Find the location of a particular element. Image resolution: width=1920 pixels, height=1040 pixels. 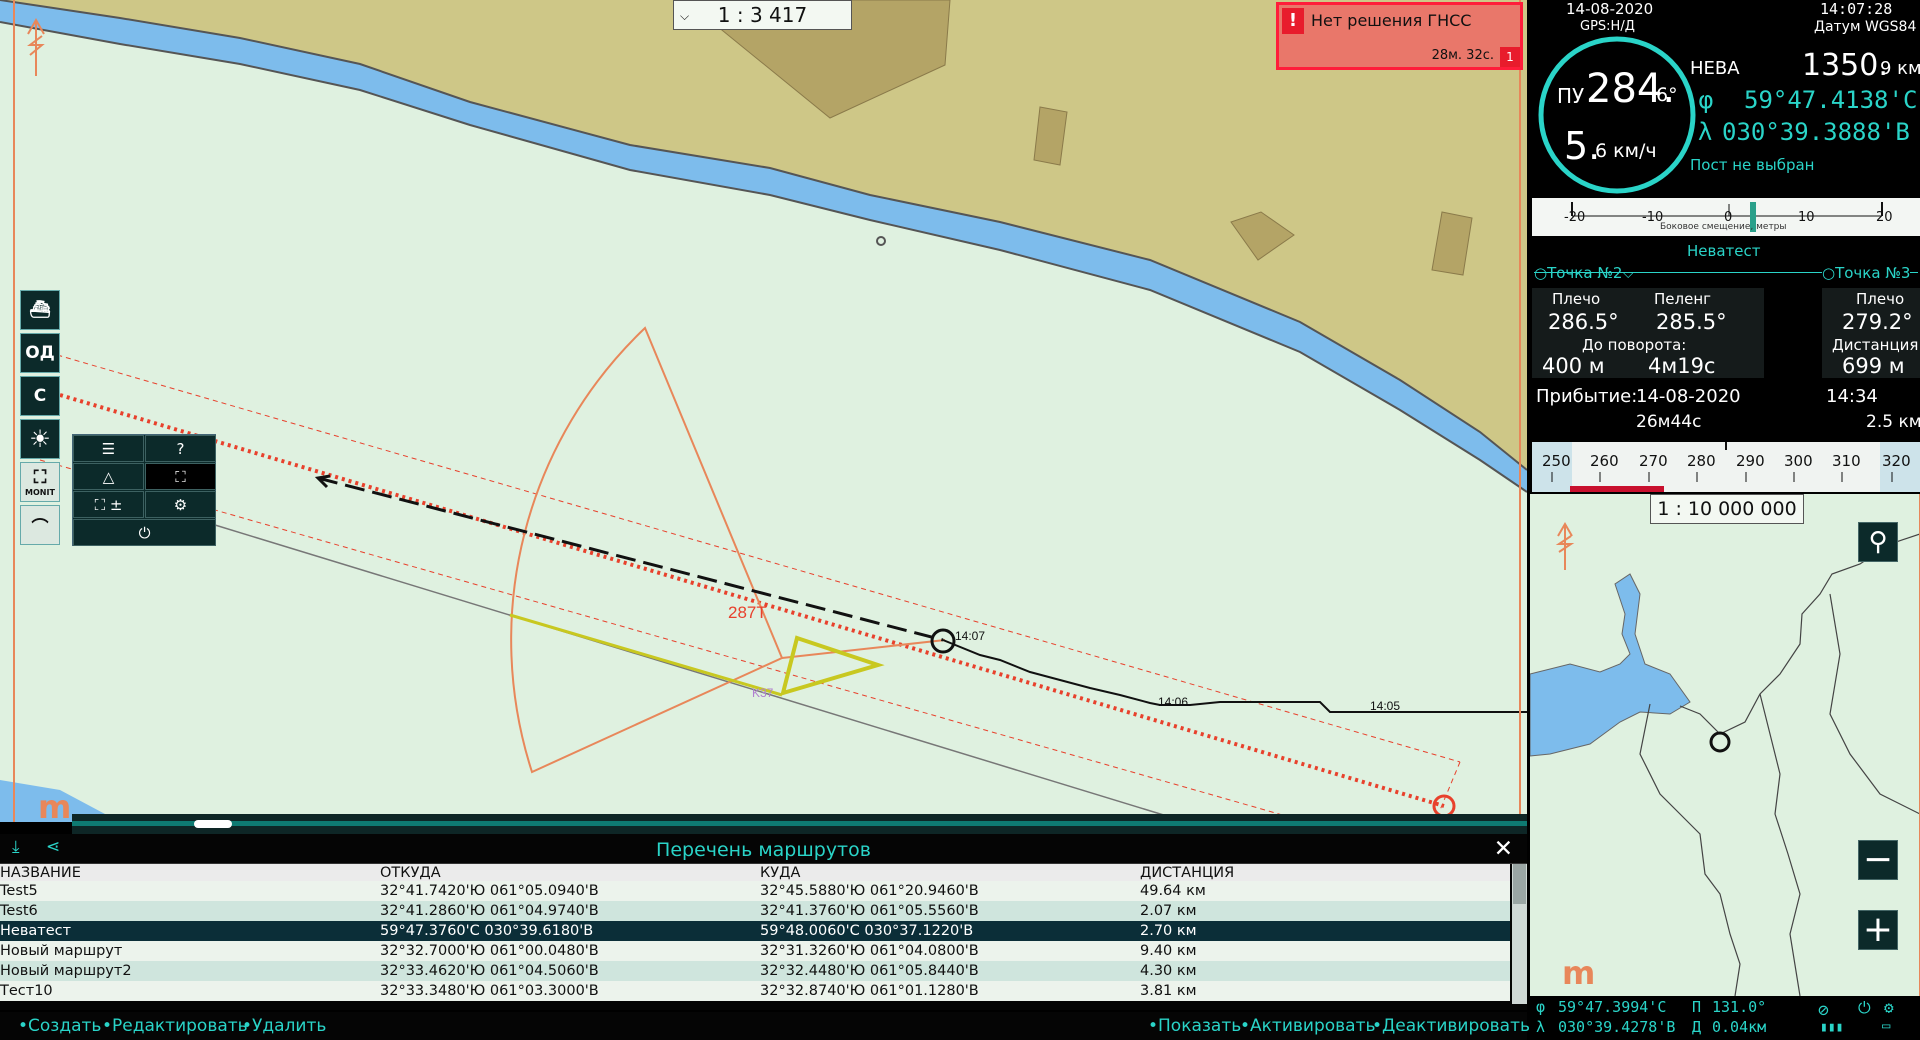

status-date: 14-08-2020 is located at coordinates (1610, 9).